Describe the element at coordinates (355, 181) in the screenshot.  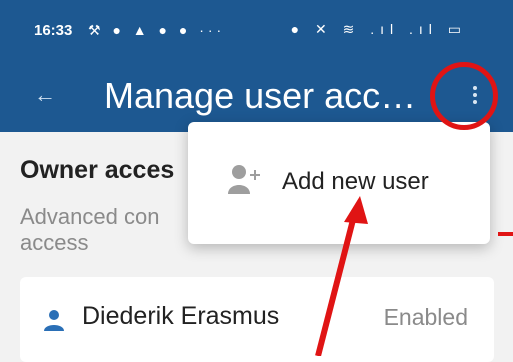
I see `add-new-user-label: Add new user` at that location.